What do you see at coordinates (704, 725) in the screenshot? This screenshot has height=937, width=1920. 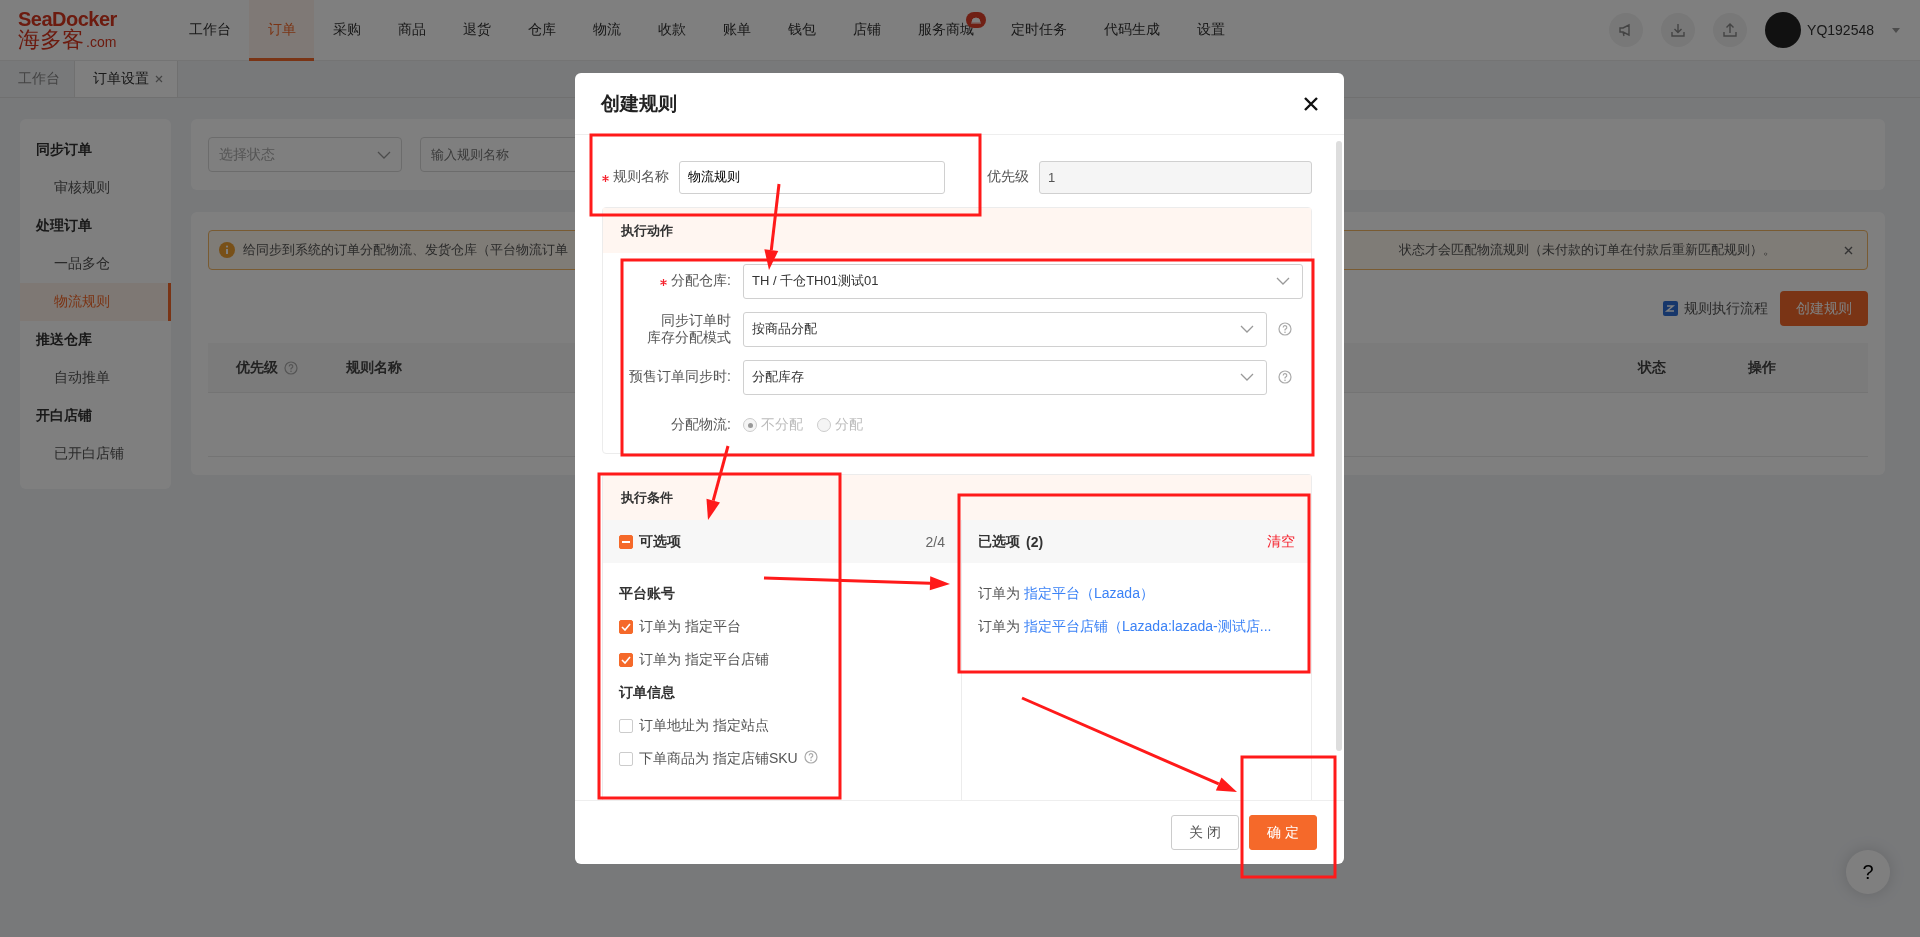 I see `condition-option: 订单地址为 指定站点` at bounding box center [704, 725].